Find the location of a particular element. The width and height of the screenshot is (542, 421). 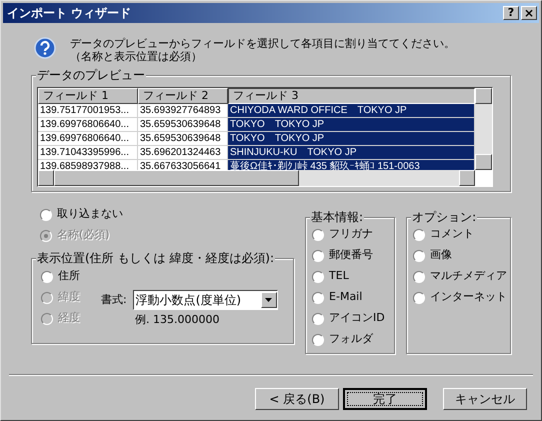

instruction-text: データのプレビューからフィールドを選択して各項目に割り当ててください。 is located at coordinates (262, 43).